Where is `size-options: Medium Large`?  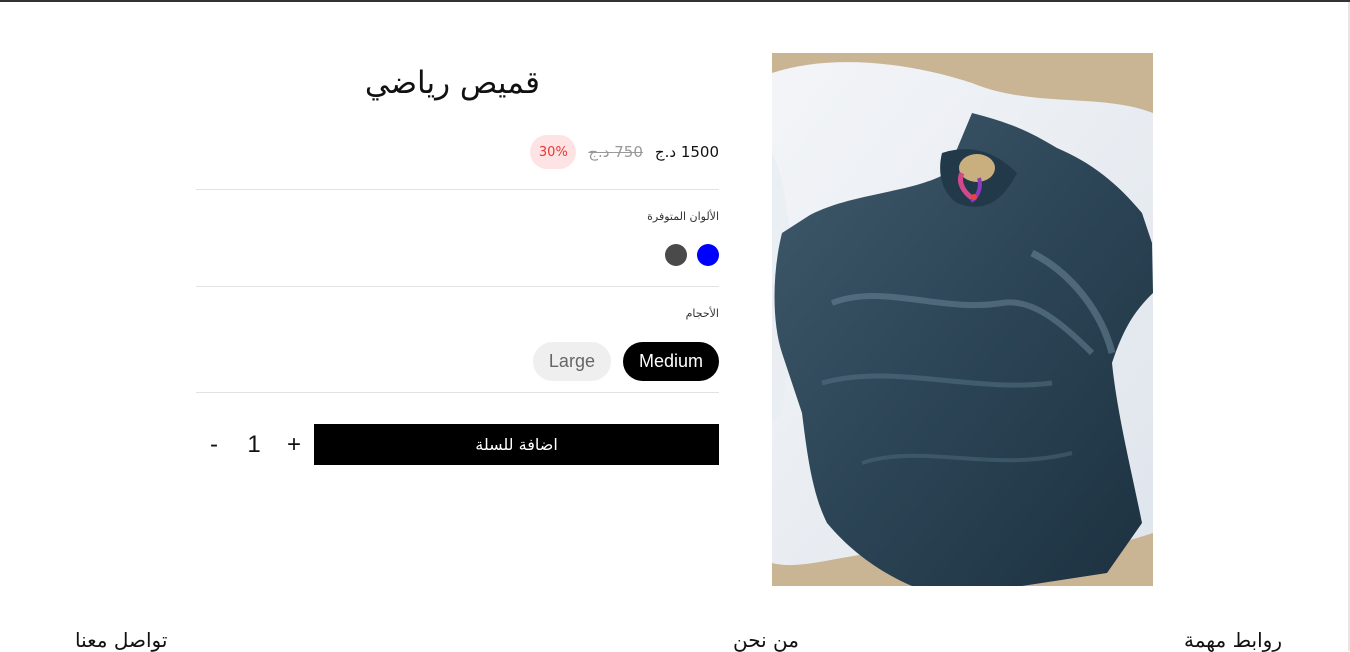 size-options: Medium Large is located at coordinates (625, 361).